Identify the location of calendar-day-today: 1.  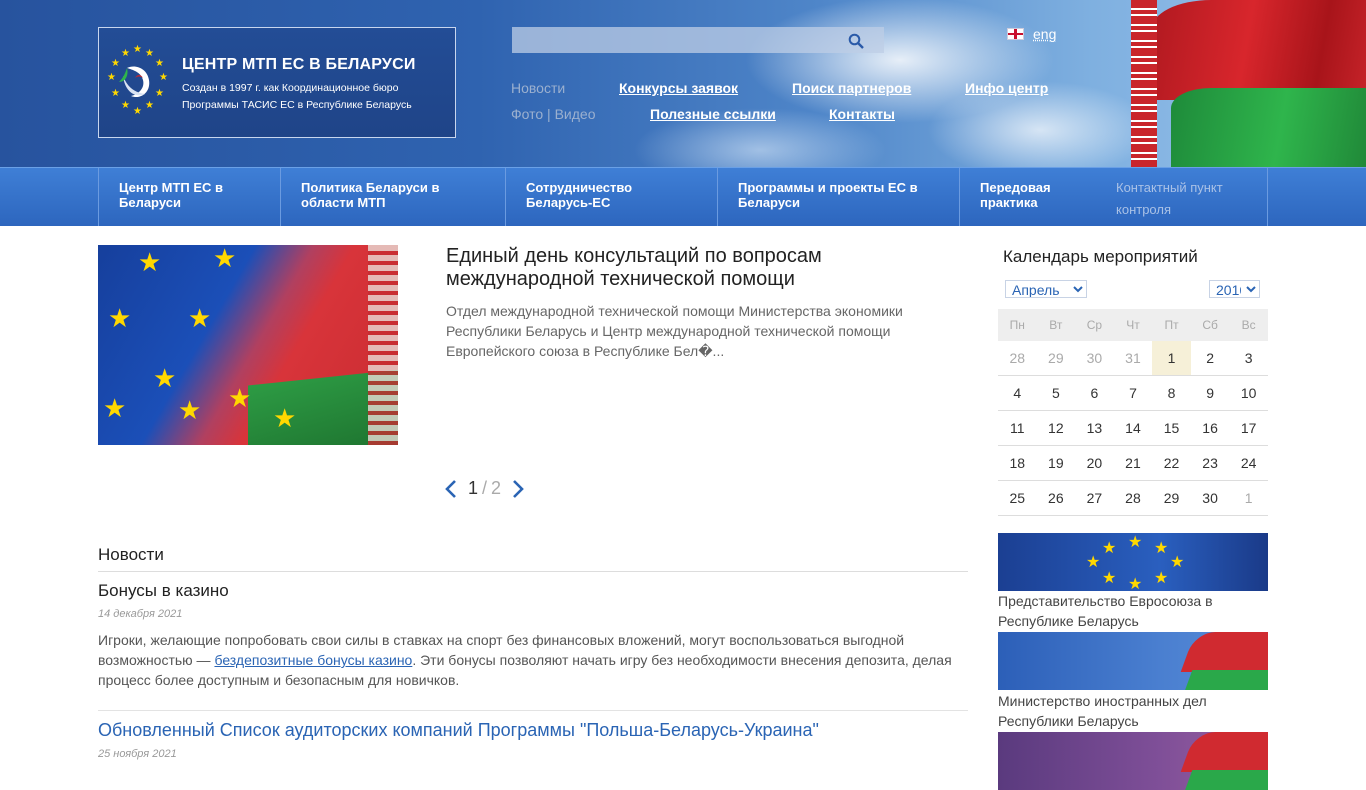
(1171, 358).